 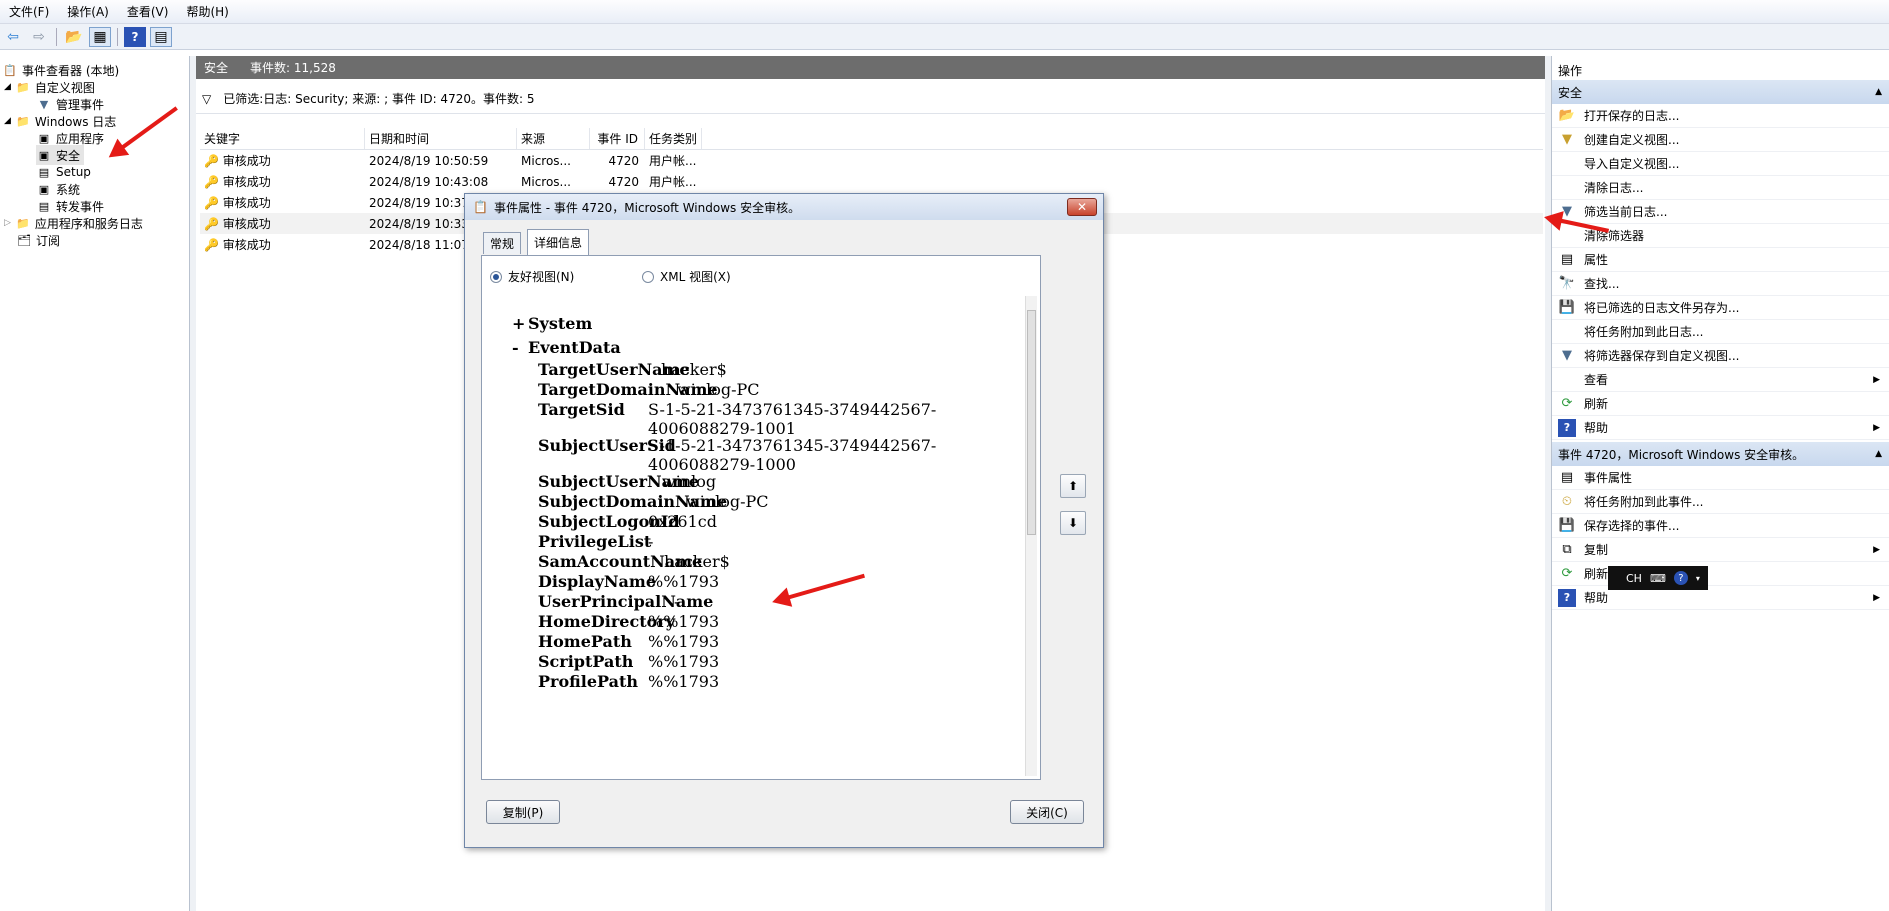 I want to click on field-value: winlog-PC, so click(x=727, y=501).